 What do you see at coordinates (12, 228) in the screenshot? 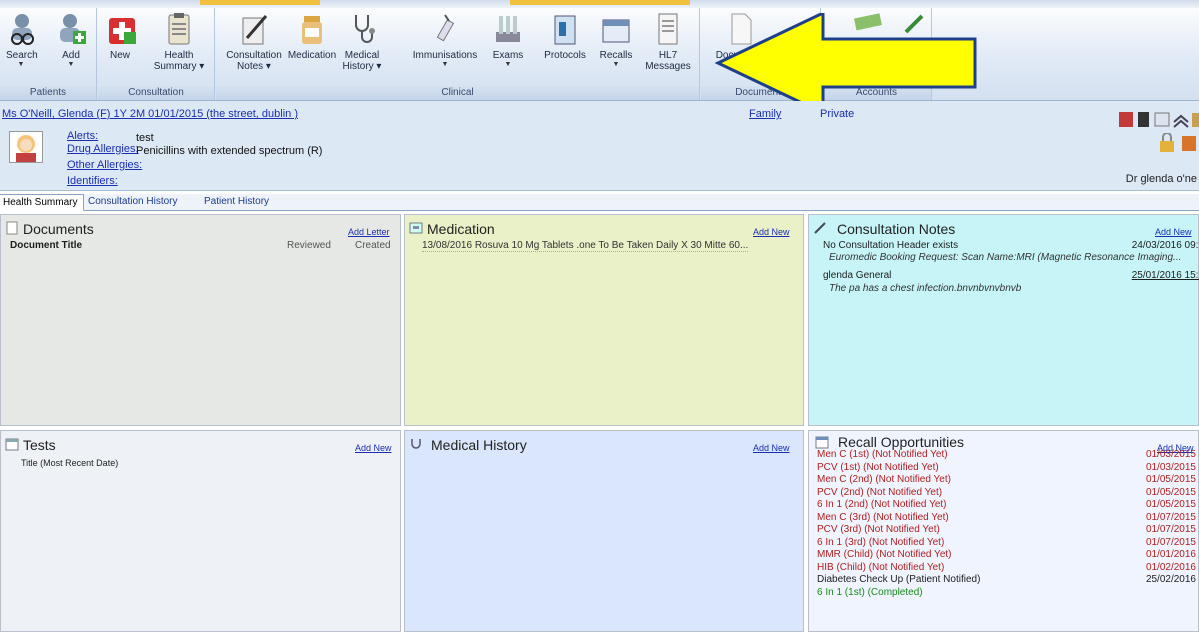
I see `document-icon` at bounding box center [12, 228].